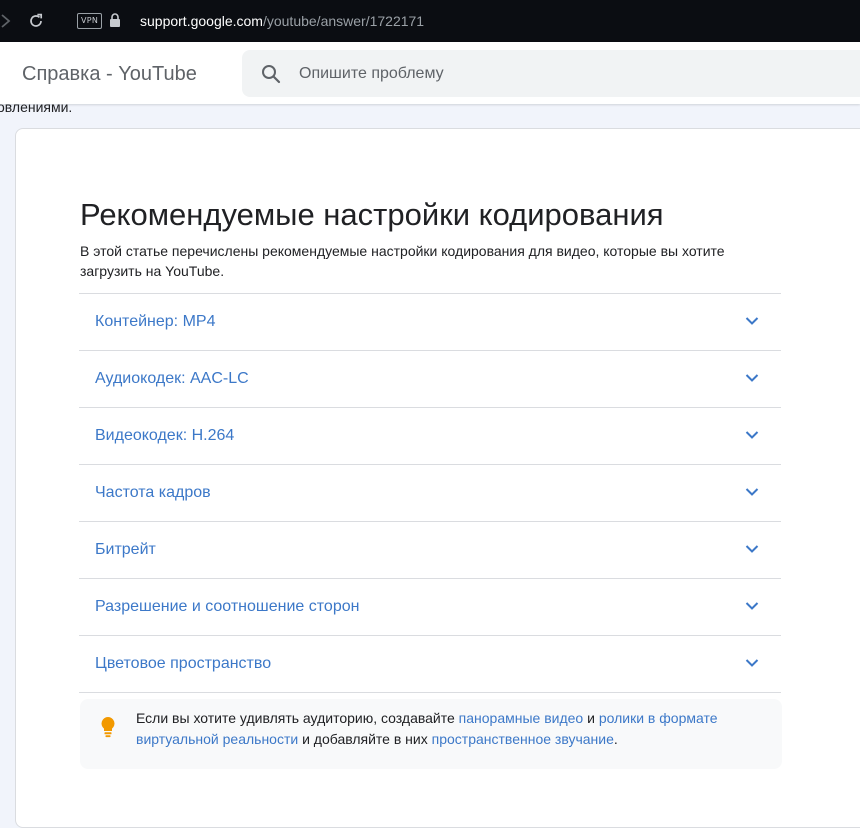 The image size is (860, 828). What do you see at coordinates (7, 21) in the screenshot?
I see `chevron-right-icon` at bounding box center [7, 21].